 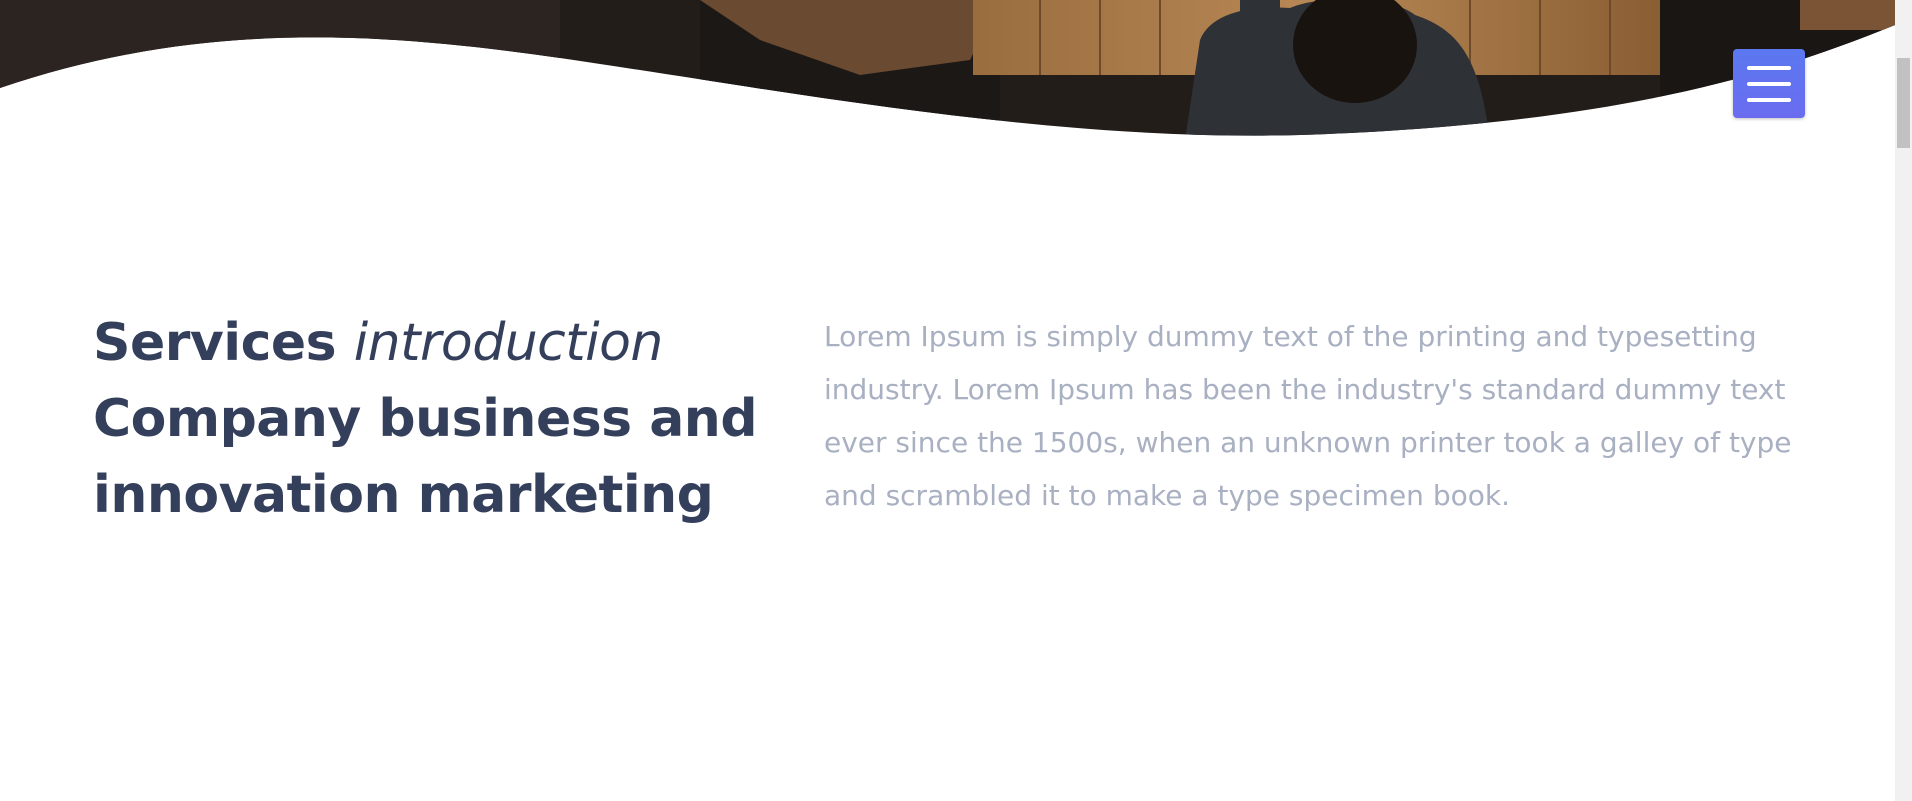 What do you see at coordinates (1903, 103) in the screenshot?
I see `scrollbar-thumb` at bounding box center [1903, 103].